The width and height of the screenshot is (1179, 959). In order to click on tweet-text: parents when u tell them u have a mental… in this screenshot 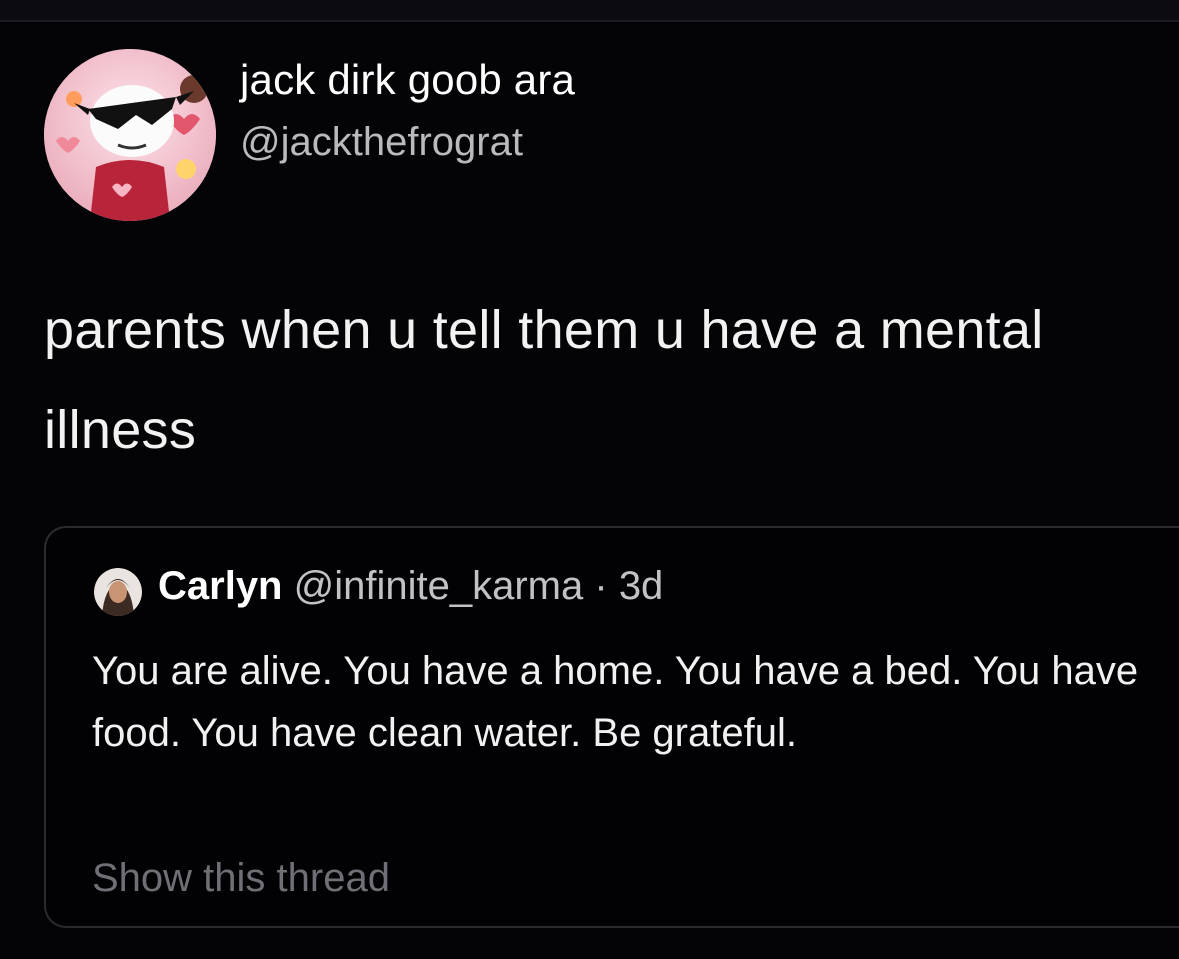, I will do `click(544, 380)`.